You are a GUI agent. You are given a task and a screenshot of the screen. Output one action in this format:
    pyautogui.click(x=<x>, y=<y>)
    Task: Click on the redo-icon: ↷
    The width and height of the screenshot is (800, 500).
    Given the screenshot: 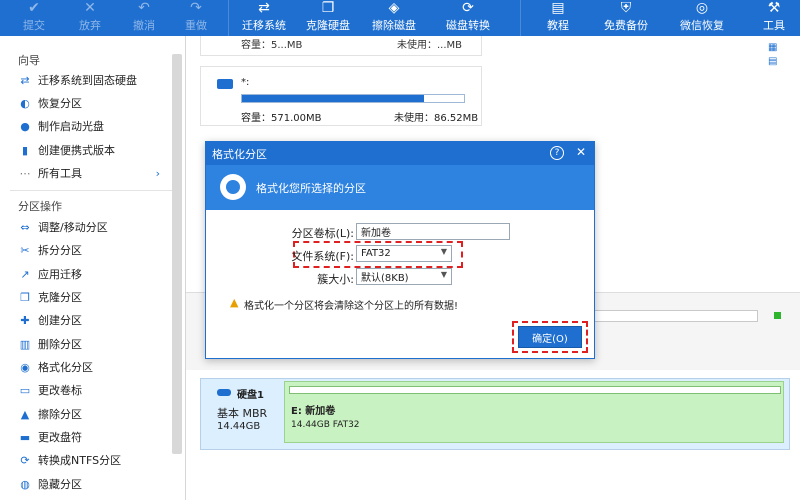 What is the action you would take?
    pyautogui.click(x=196, y=8)
    